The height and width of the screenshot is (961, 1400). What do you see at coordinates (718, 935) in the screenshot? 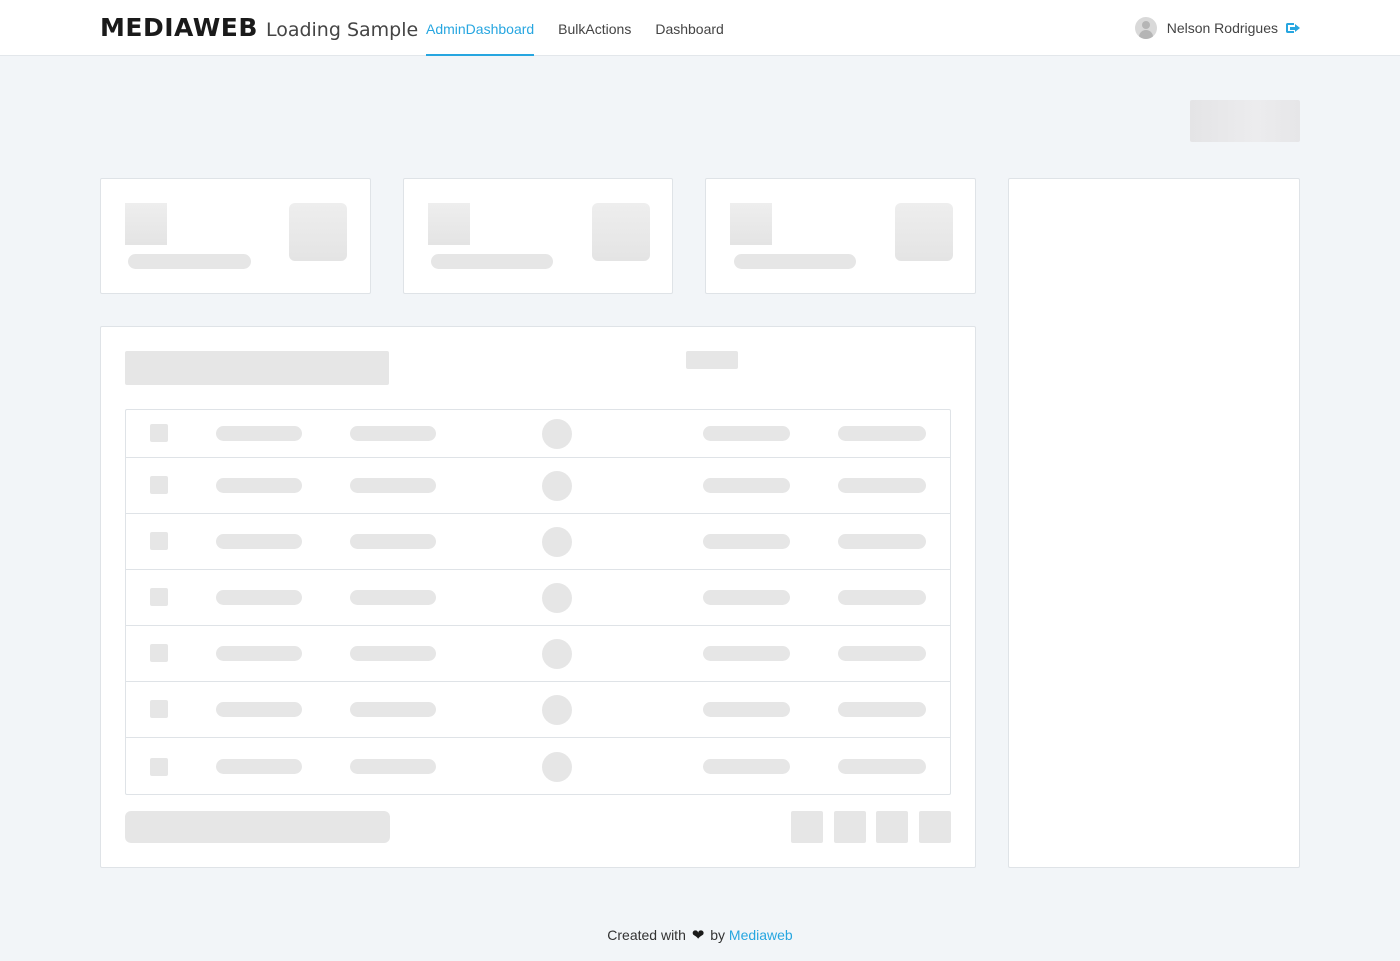
I see `footer-by: by` at bounding box center [718, 935].